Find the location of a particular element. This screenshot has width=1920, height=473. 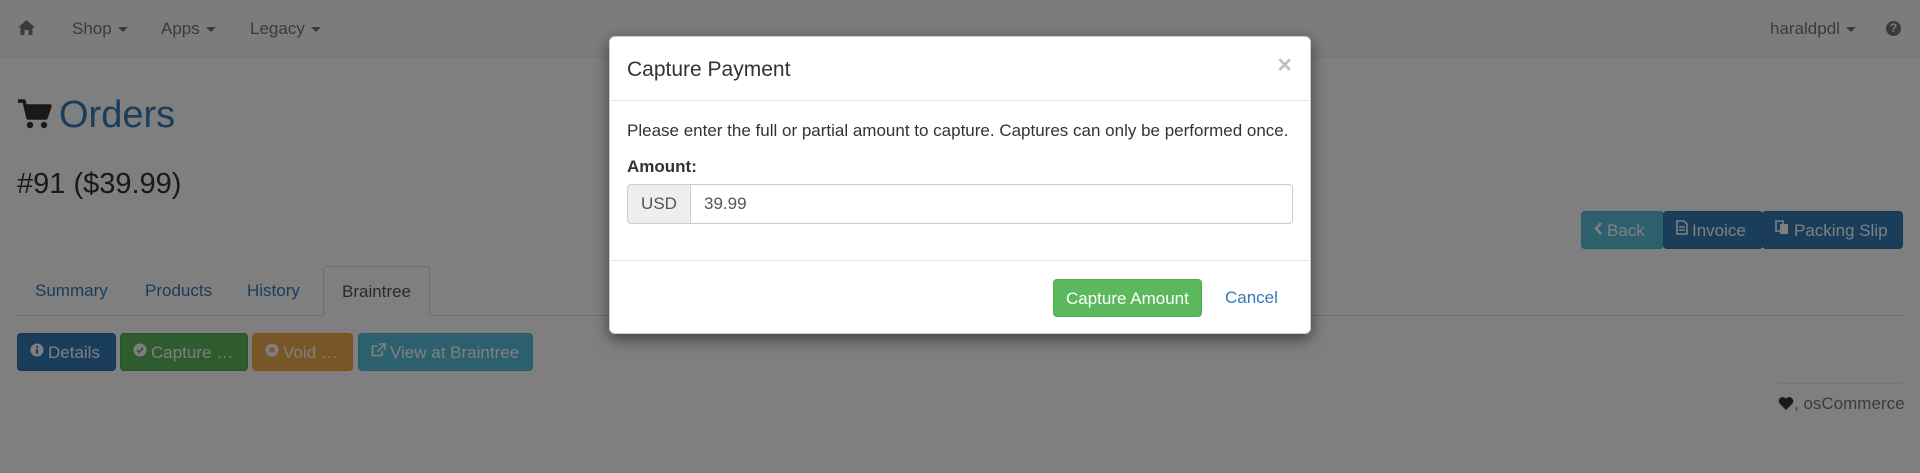

amount-label: Amount: is located at coordinates (662, 166).